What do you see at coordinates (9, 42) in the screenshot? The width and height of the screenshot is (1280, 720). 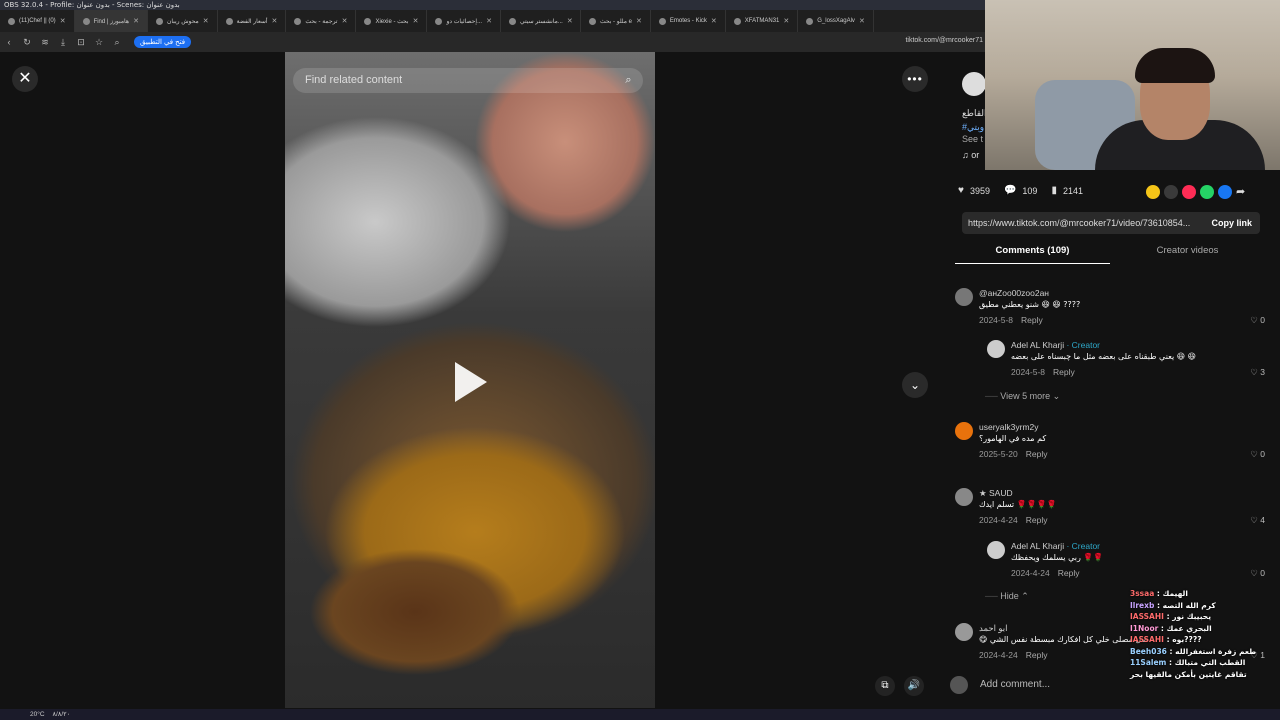 I see `back-icon: ‹` at bounding box center [9, 42].